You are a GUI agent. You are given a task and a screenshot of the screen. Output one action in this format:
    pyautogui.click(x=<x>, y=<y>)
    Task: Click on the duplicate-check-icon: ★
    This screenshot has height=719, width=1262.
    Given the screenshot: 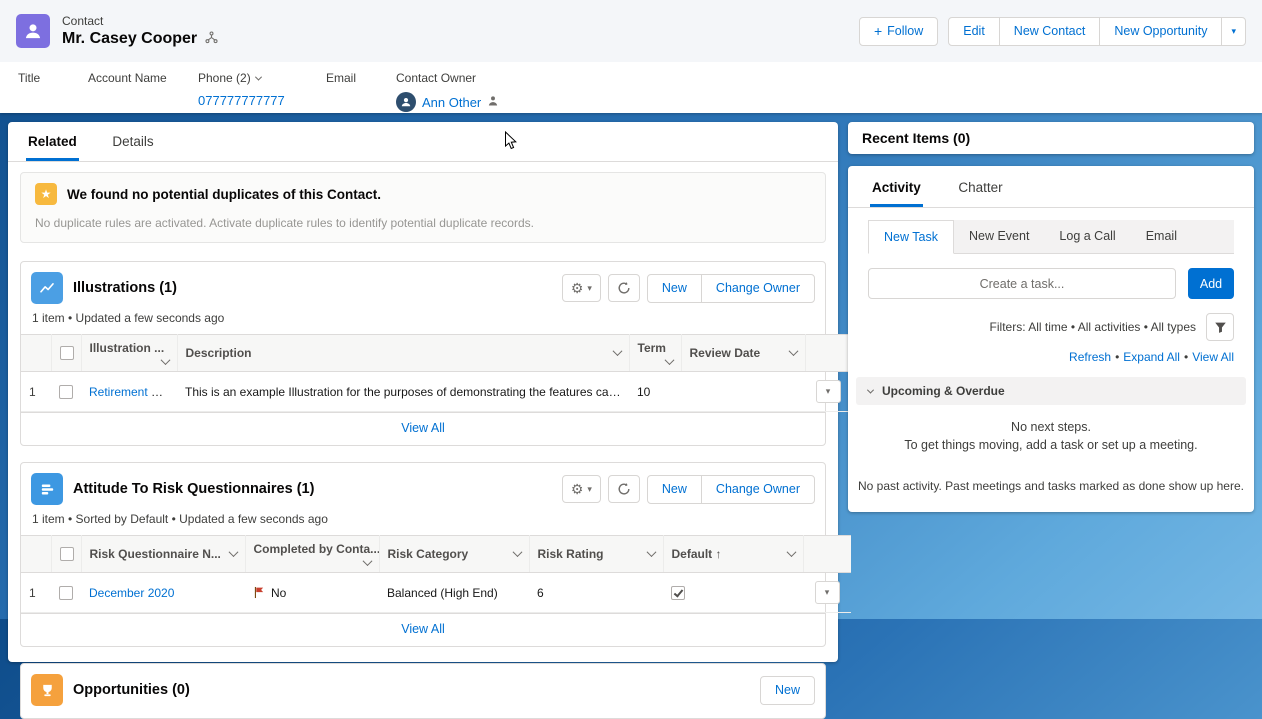 What is the action you would take?
    pyautogui.click(x=46, y=194)
    